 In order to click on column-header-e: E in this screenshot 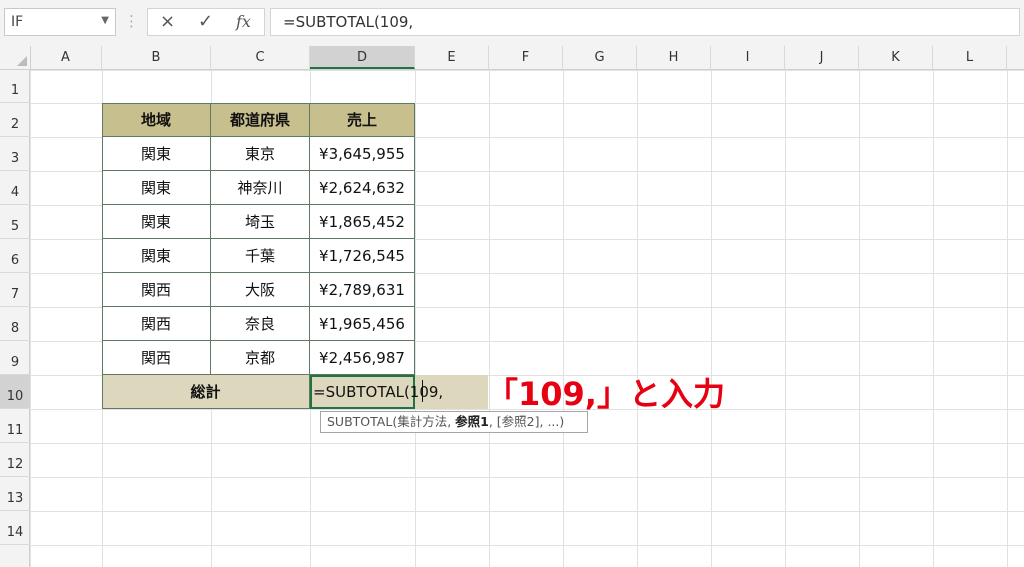, I will do `click(452, 57)`.